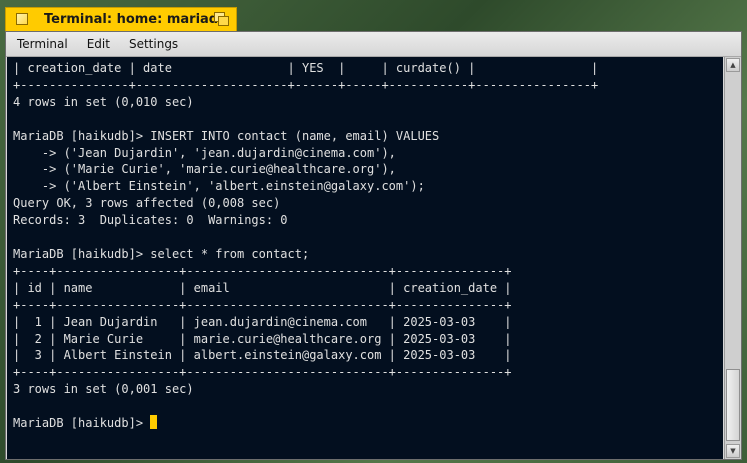 The width and height of the screenshot is (747, 463). I want to click on menu-edit: Edit, so click(98, 44).